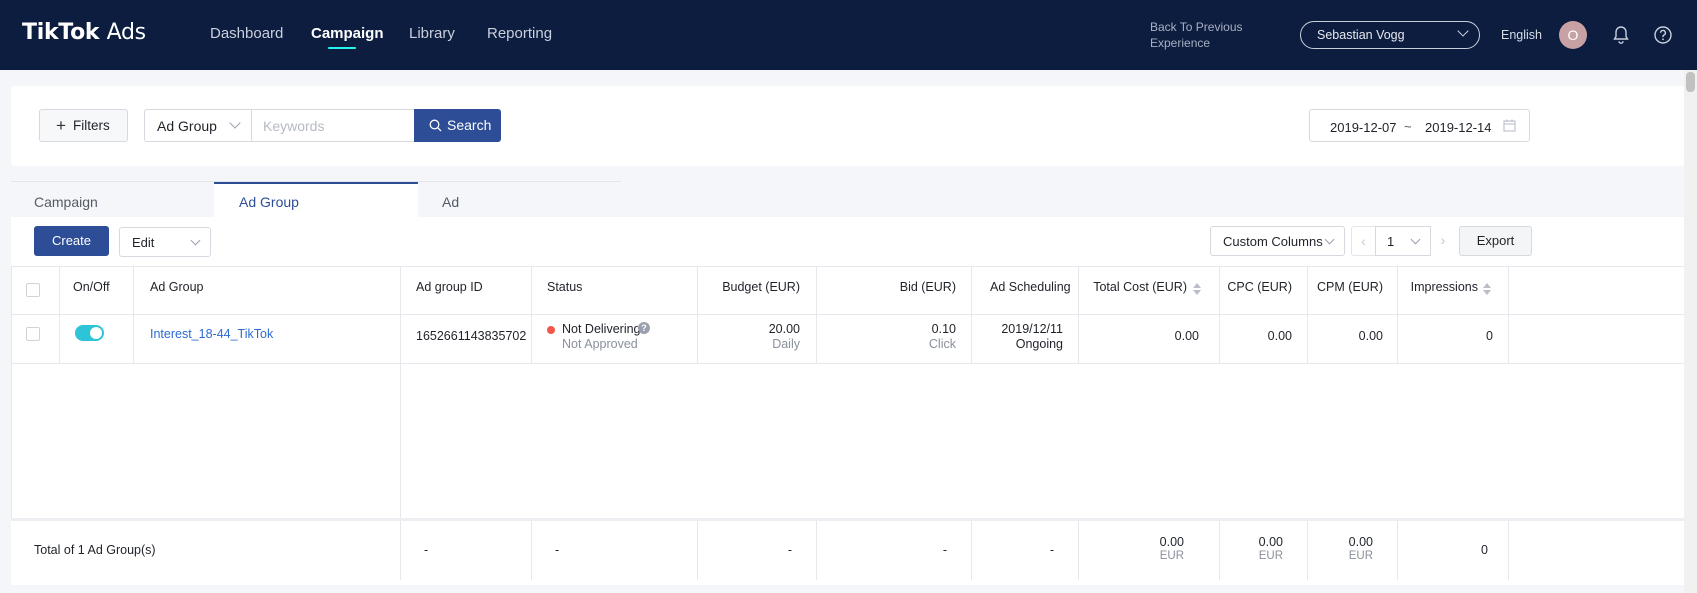  I want to click on date-start: 2019-12-07, so click(1363, 127).